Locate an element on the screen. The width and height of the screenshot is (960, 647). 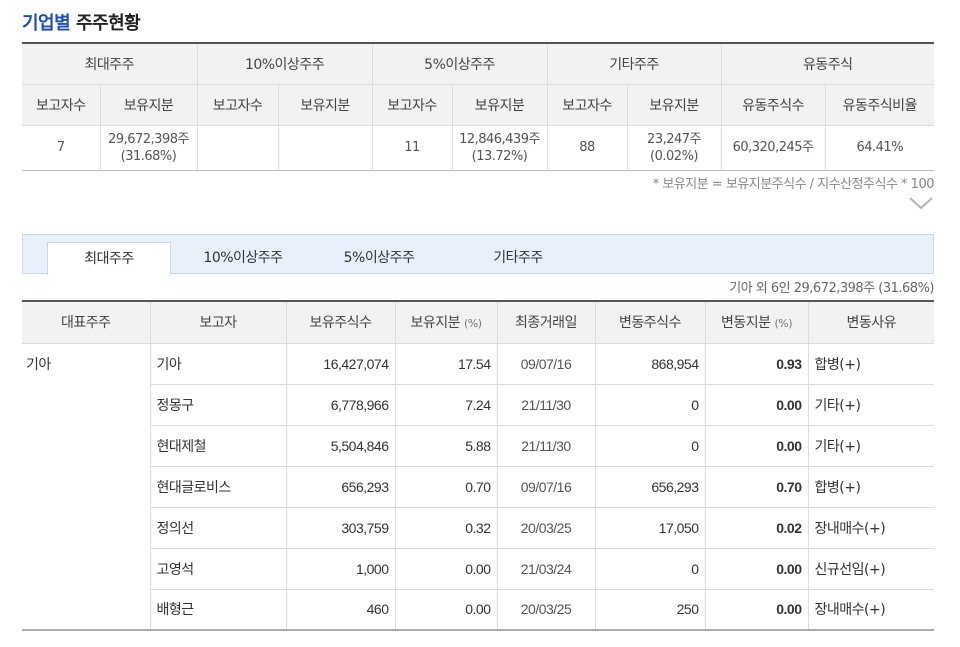
tab-10pct-shareholder: 10%이상주주 is located at coordinates (243, 258).